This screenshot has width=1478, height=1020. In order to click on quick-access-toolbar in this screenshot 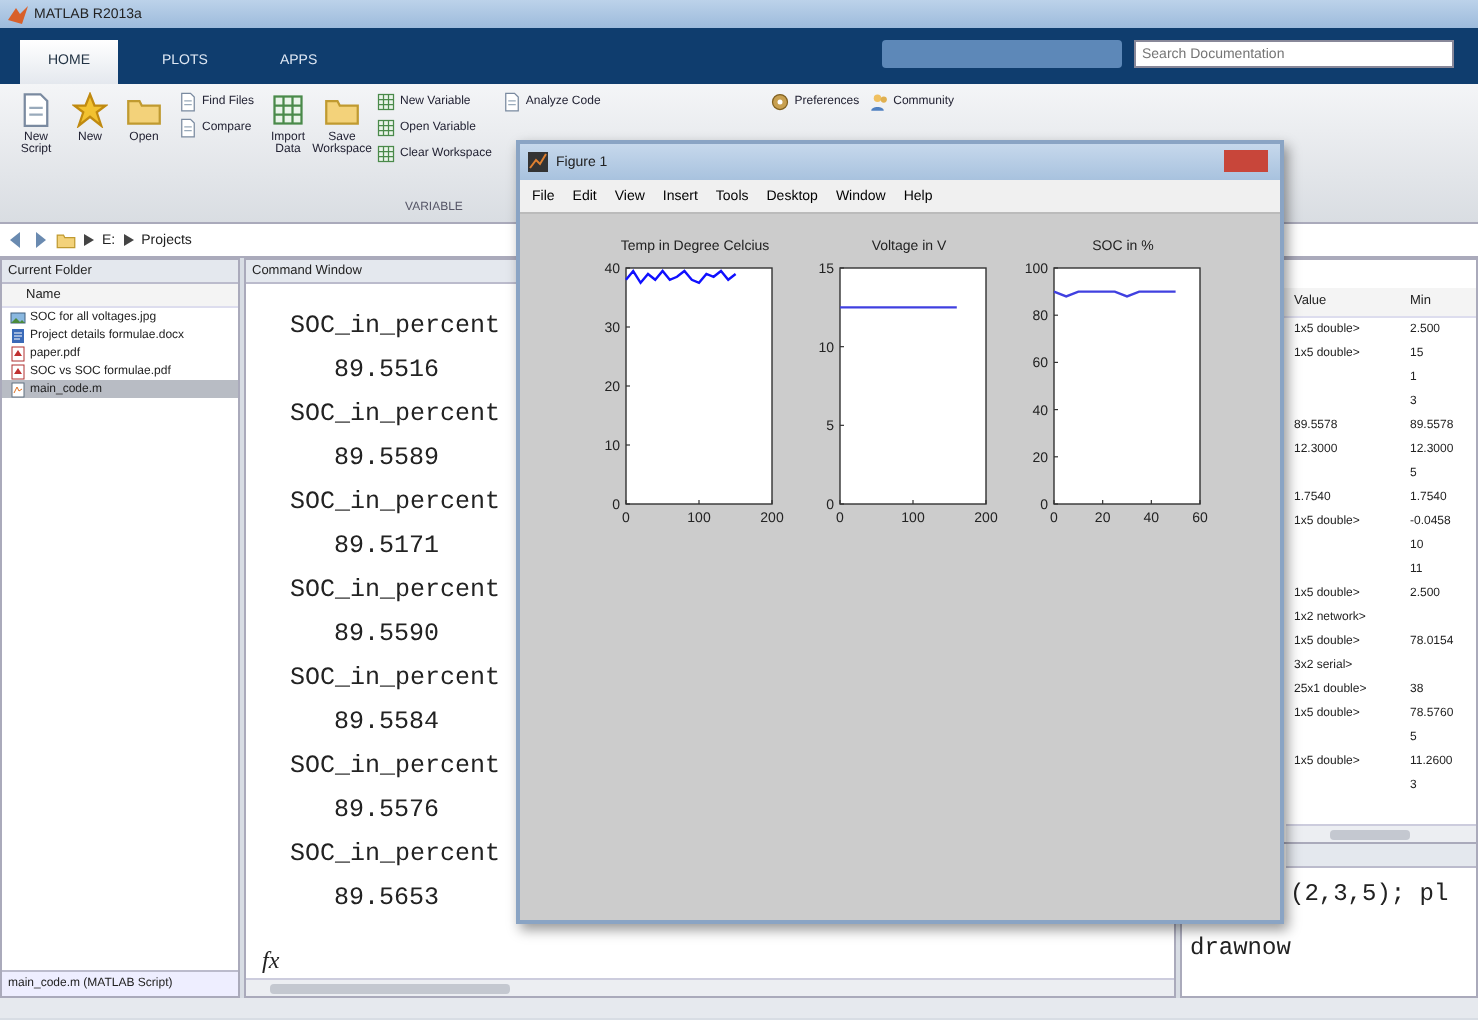, I will do `click(1002, 54)`.